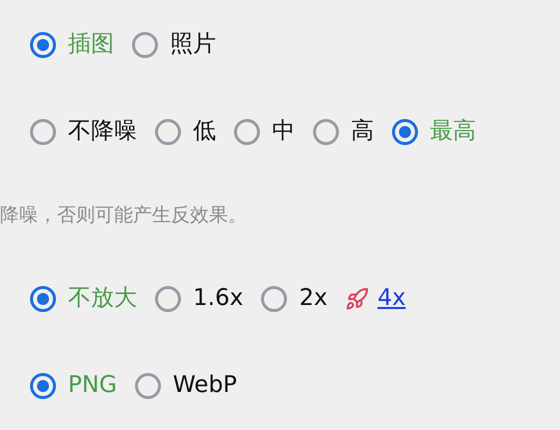 This screenshot has width=560, height=430. I want to click on radio-option: 1.6x, so click(199, 298).